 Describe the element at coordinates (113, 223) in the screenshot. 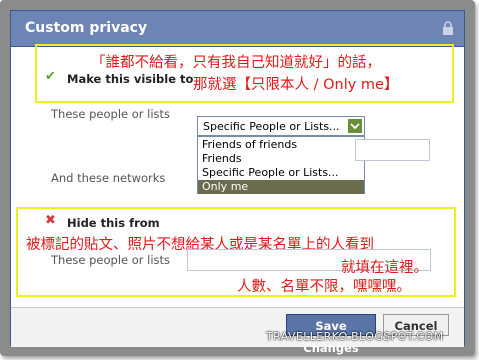

I see `hide-section-heading: Hide this from` at that location.